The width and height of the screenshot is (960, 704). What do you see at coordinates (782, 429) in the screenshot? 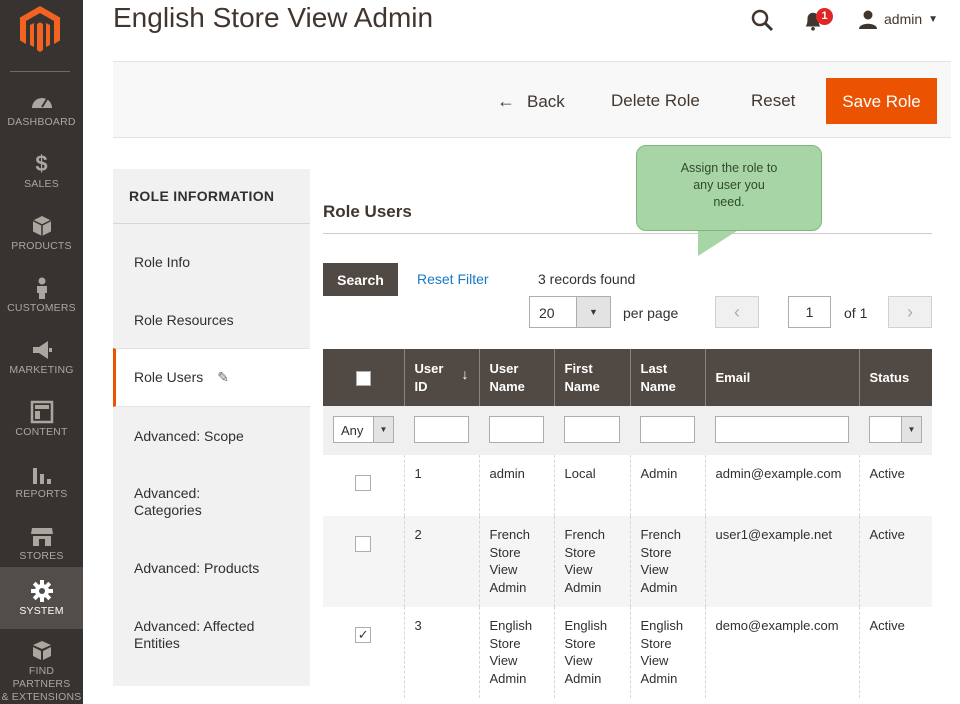
I see `email-filter-input` at bounding box center [782, 429].